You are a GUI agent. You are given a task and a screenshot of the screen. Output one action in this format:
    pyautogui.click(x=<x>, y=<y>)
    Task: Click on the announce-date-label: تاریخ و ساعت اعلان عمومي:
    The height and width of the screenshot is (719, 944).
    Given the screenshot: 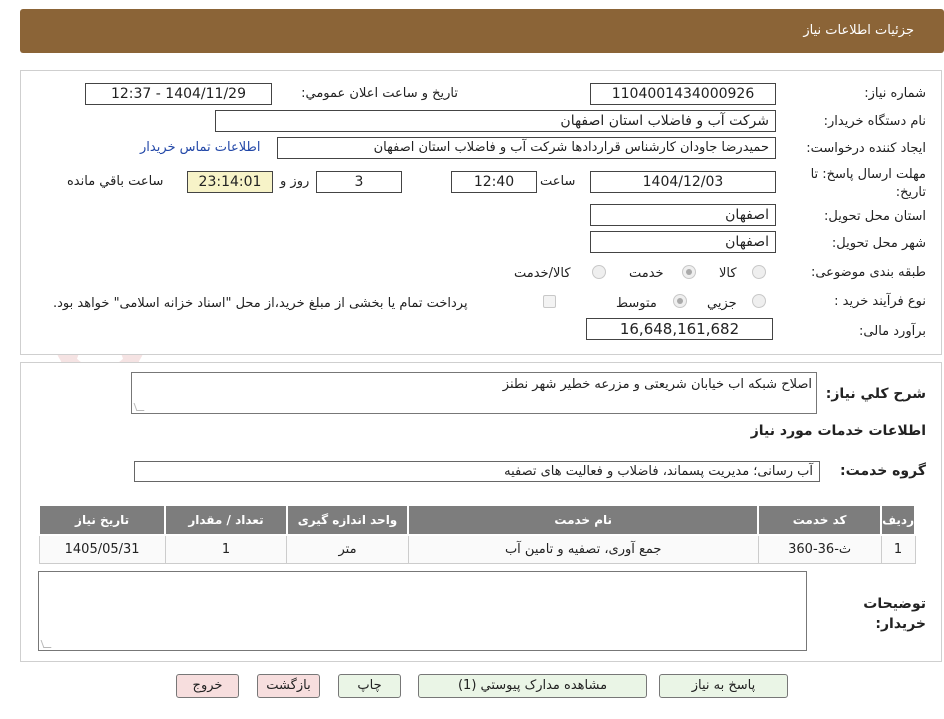 What is the action you would take?
    pyautogui.click(x=379, y=93)
    